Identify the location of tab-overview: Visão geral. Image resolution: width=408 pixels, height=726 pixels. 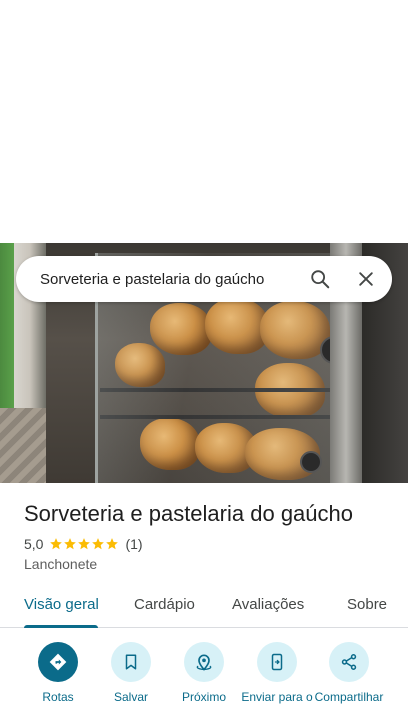
(61, 604).